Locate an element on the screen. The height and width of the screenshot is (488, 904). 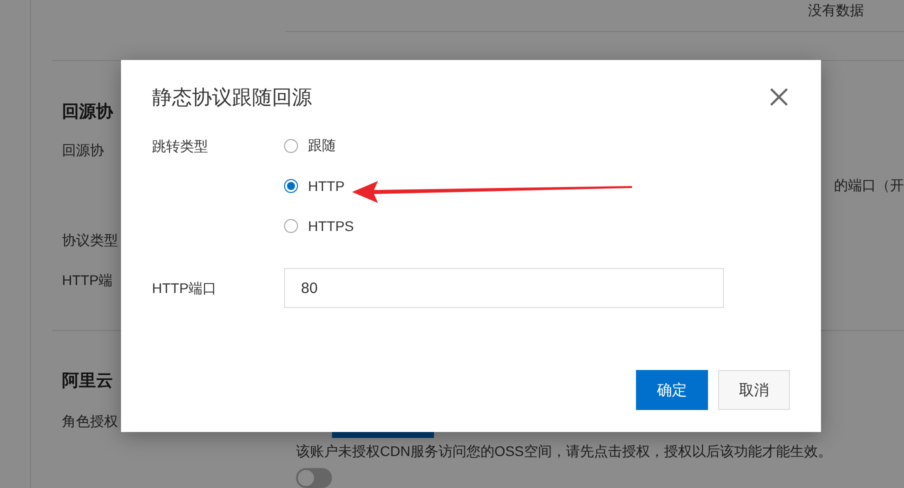
radio-label: HTTPS is located at coordinates (331, 226).